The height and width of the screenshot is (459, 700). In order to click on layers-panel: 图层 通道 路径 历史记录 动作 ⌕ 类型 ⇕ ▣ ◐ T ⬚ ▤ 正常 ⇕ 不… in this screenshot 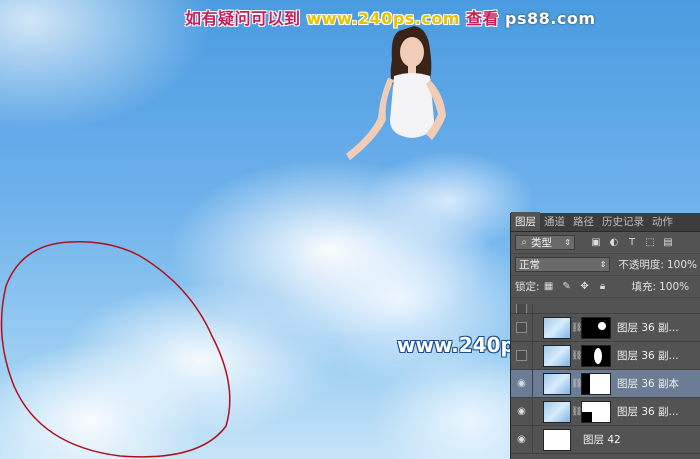, I will do `click(605, 335)`.